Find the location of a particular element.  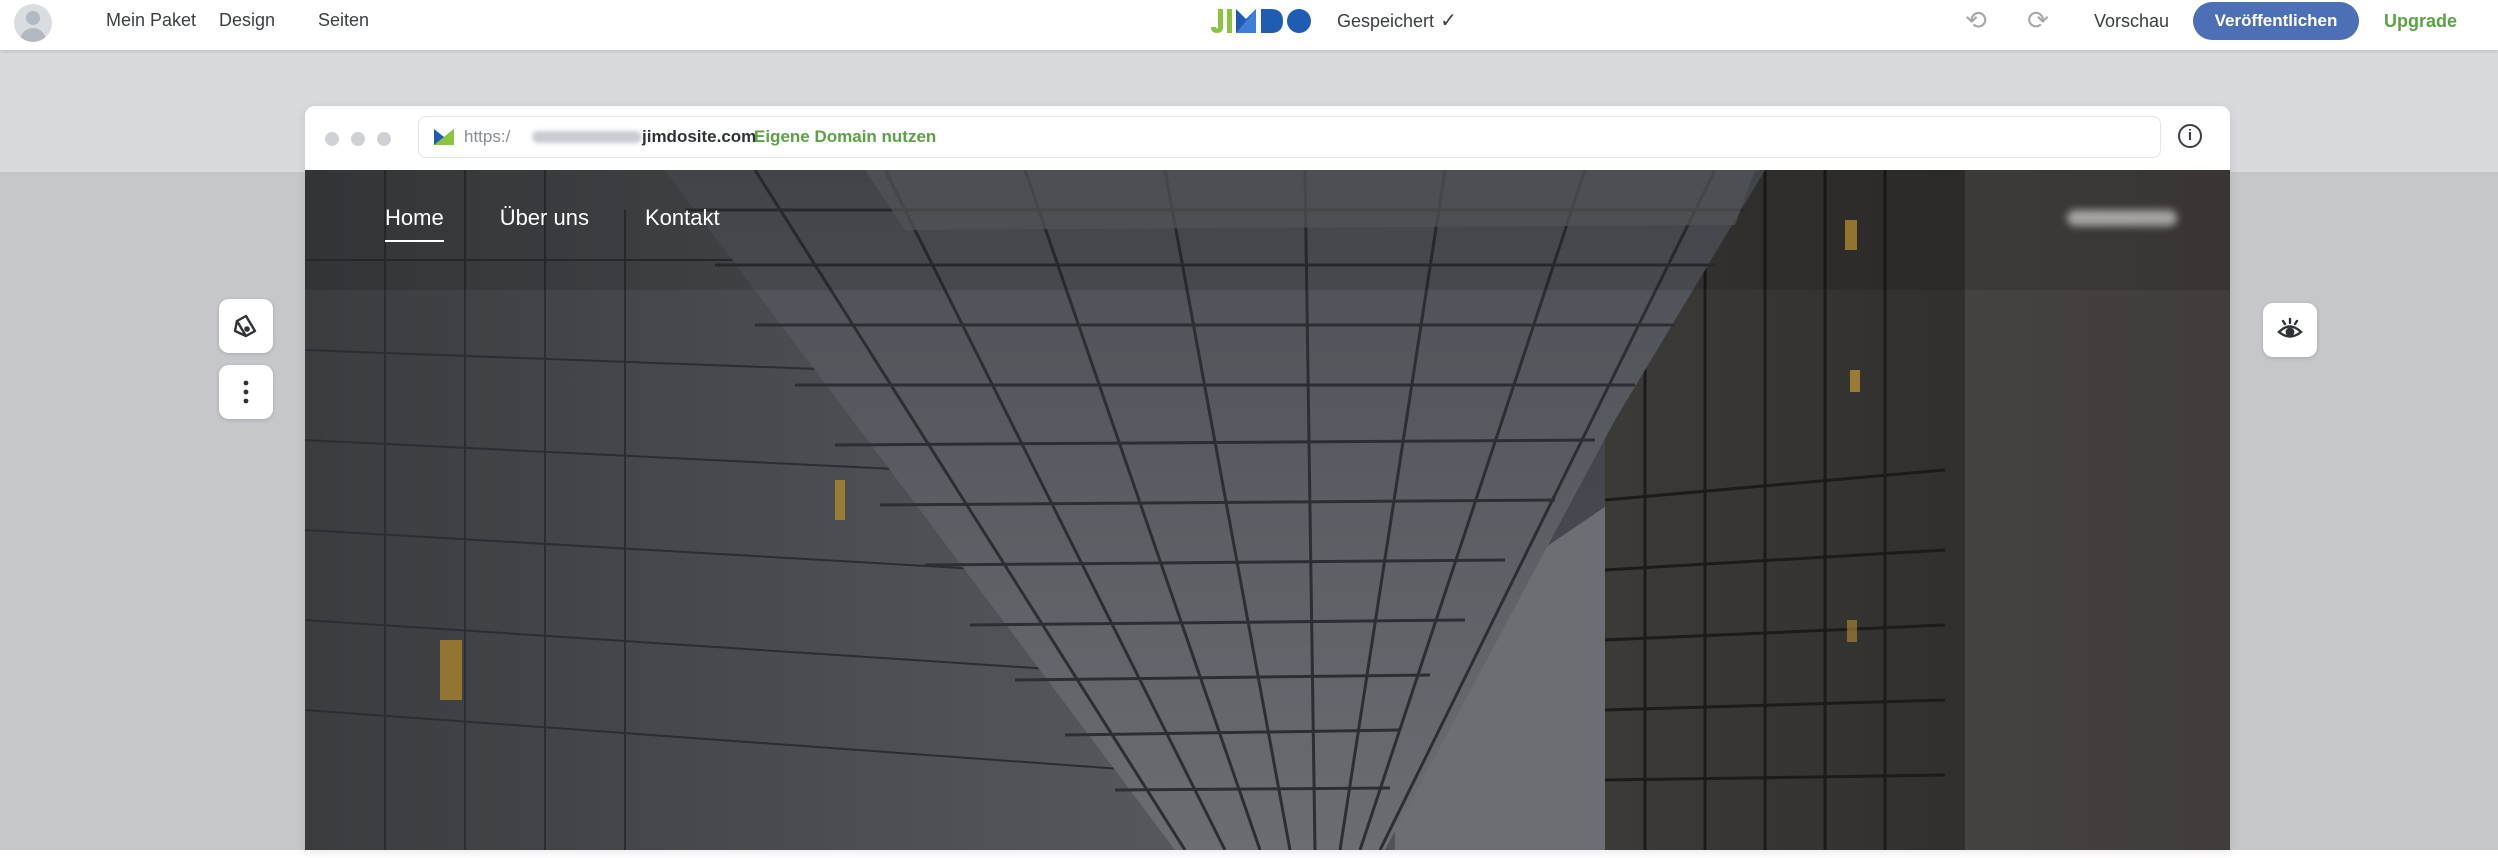

checkmark-icon: ✓ is located at coordinates (1448, 21).